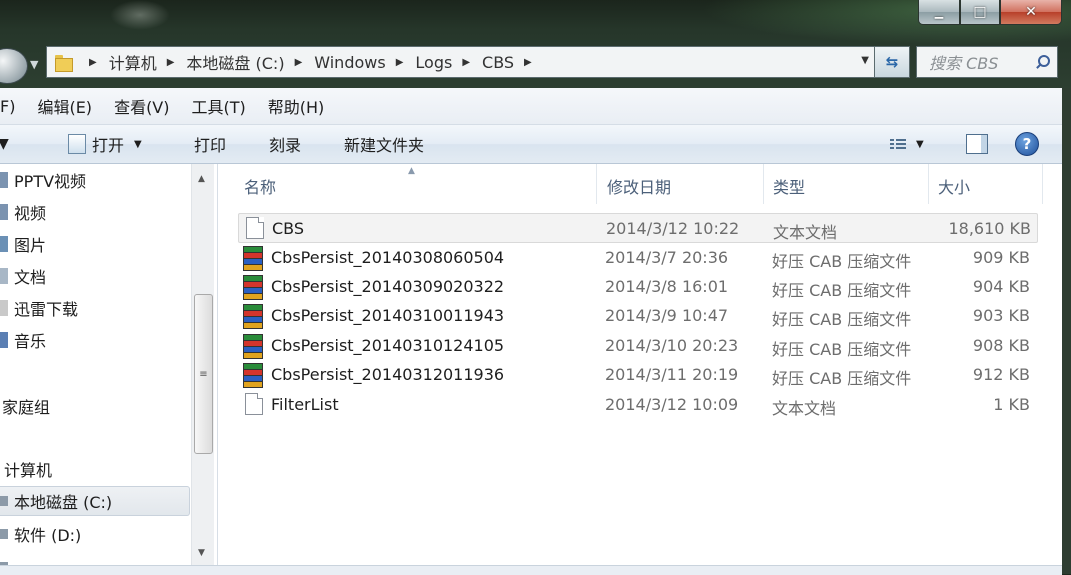 Image resolution: width=1071 pixels, height=575 pixels. I want to click on maximize-button: □, so click(980, 12).